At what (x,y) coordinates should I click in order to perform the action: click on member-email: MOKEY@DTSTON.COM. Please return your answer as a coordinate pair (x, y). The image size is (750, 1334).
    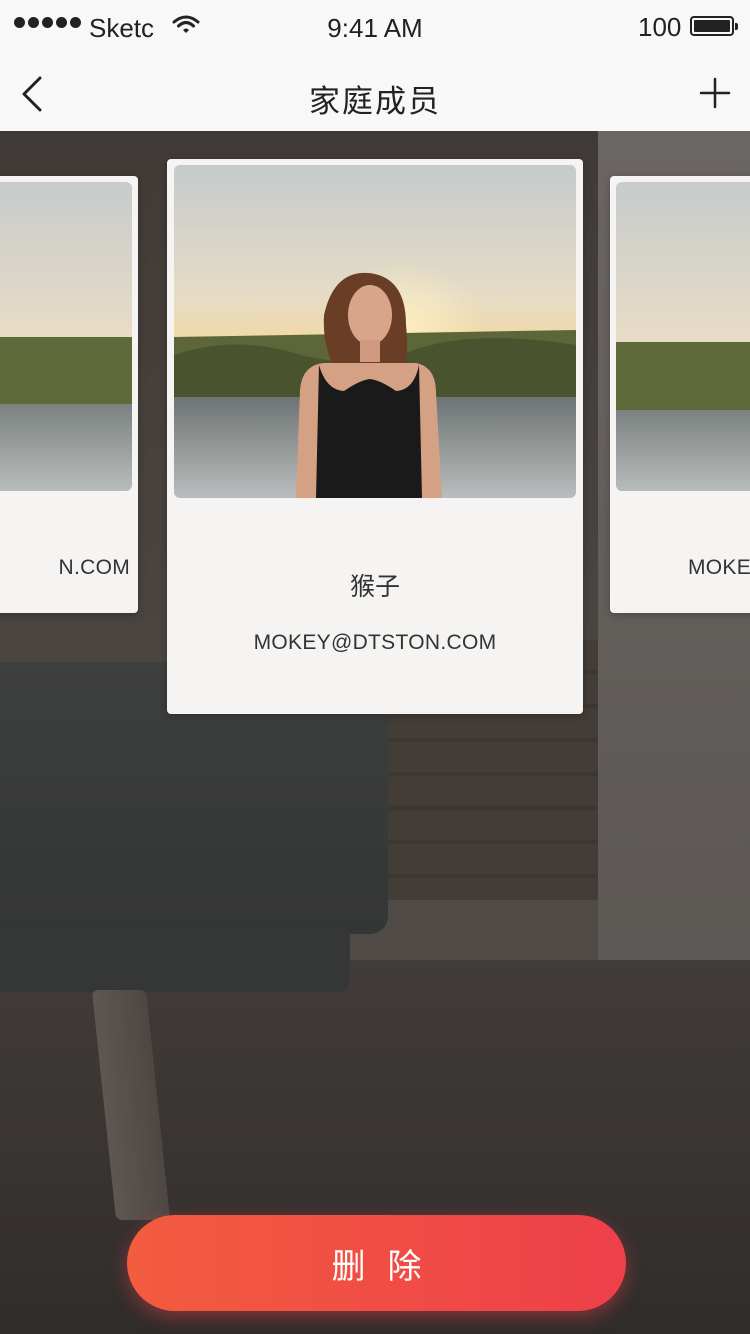
    Looking at the image, I should click on (375, 642).